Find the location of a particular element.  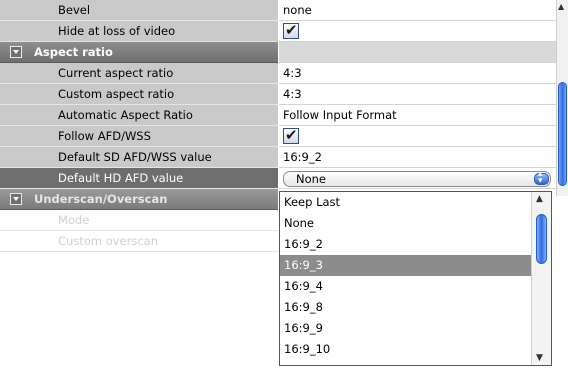

row-label: Default SD AFD/WSS value is located at coordinates (135, 157).